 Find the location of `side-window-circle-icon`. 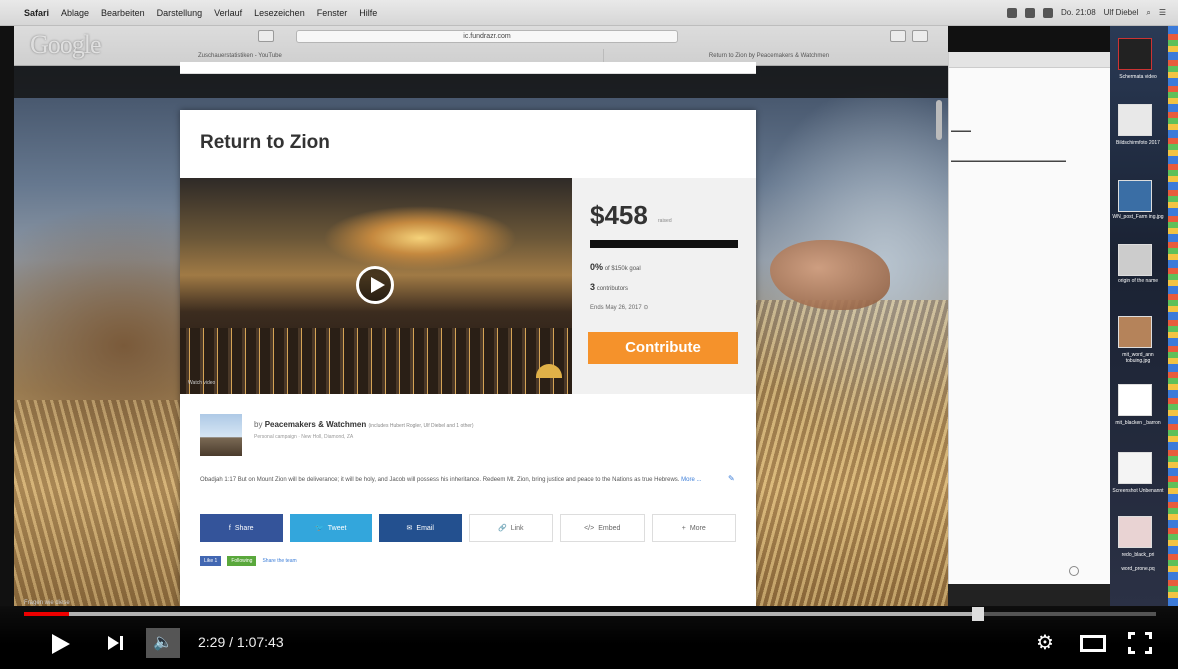

side-window-circle-icon is located at coordinates (1074, 571).